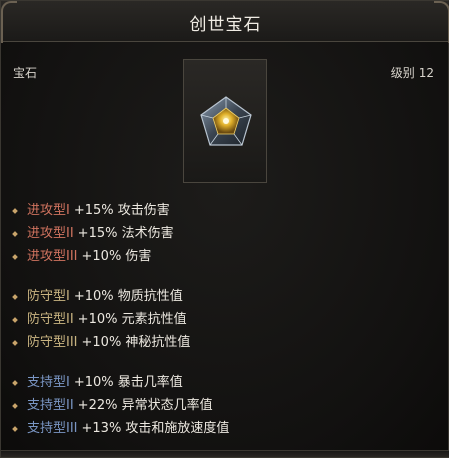 The width and height of the screenshot is (449, 458). Describe the element at coordinates (128, 296) in the screenshot. I see `affix-desc: +10% 物质抗性值` at that location.